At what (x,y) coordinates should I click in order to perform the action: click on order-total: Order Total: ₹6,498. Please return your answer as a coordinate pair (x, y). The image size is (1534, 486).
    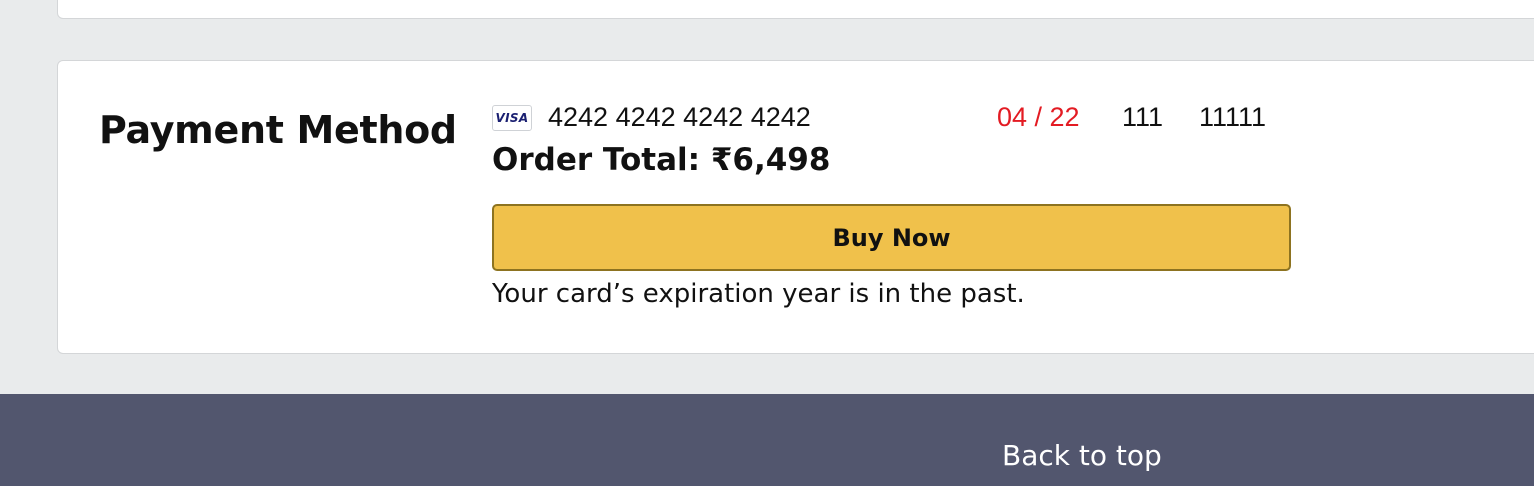
    Looking at the image, I should click on (661, 160).